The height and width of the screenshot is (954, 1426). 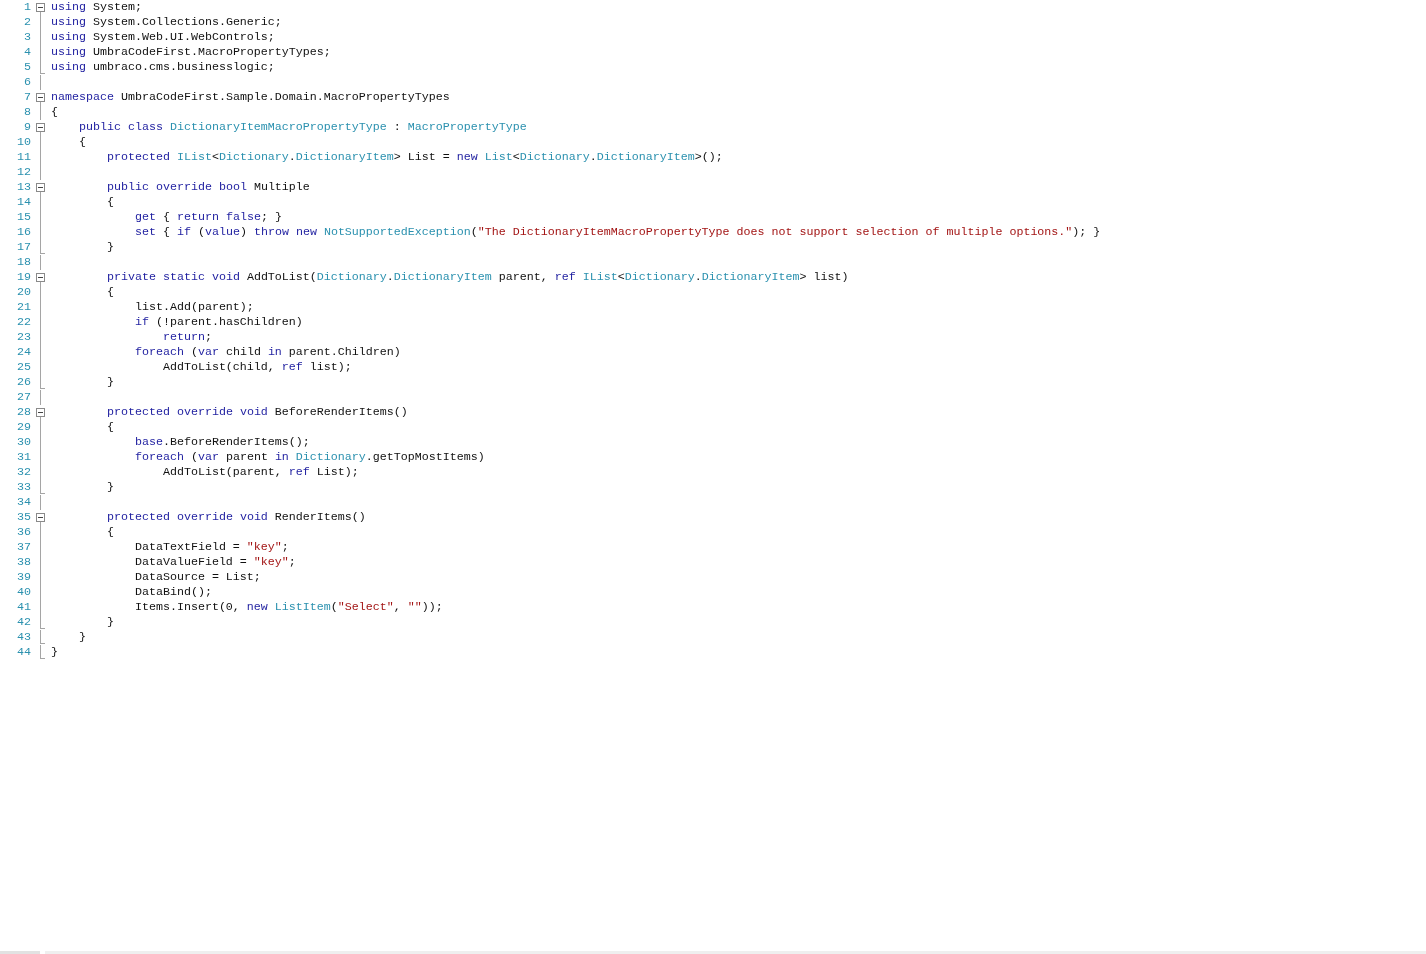 What do you see at coordinates (218, 322) in the screenshot?
I see `code-line: if (!parent.hasChildren)` at bounding box center [218, 322].